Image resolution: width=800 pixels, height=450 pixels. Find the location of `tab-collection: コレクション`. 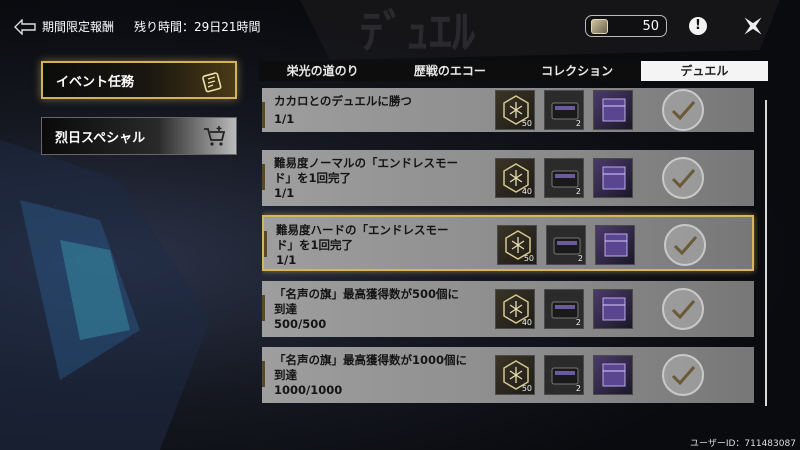

tab-collection: コレクション is located at coordinates (577, 71).